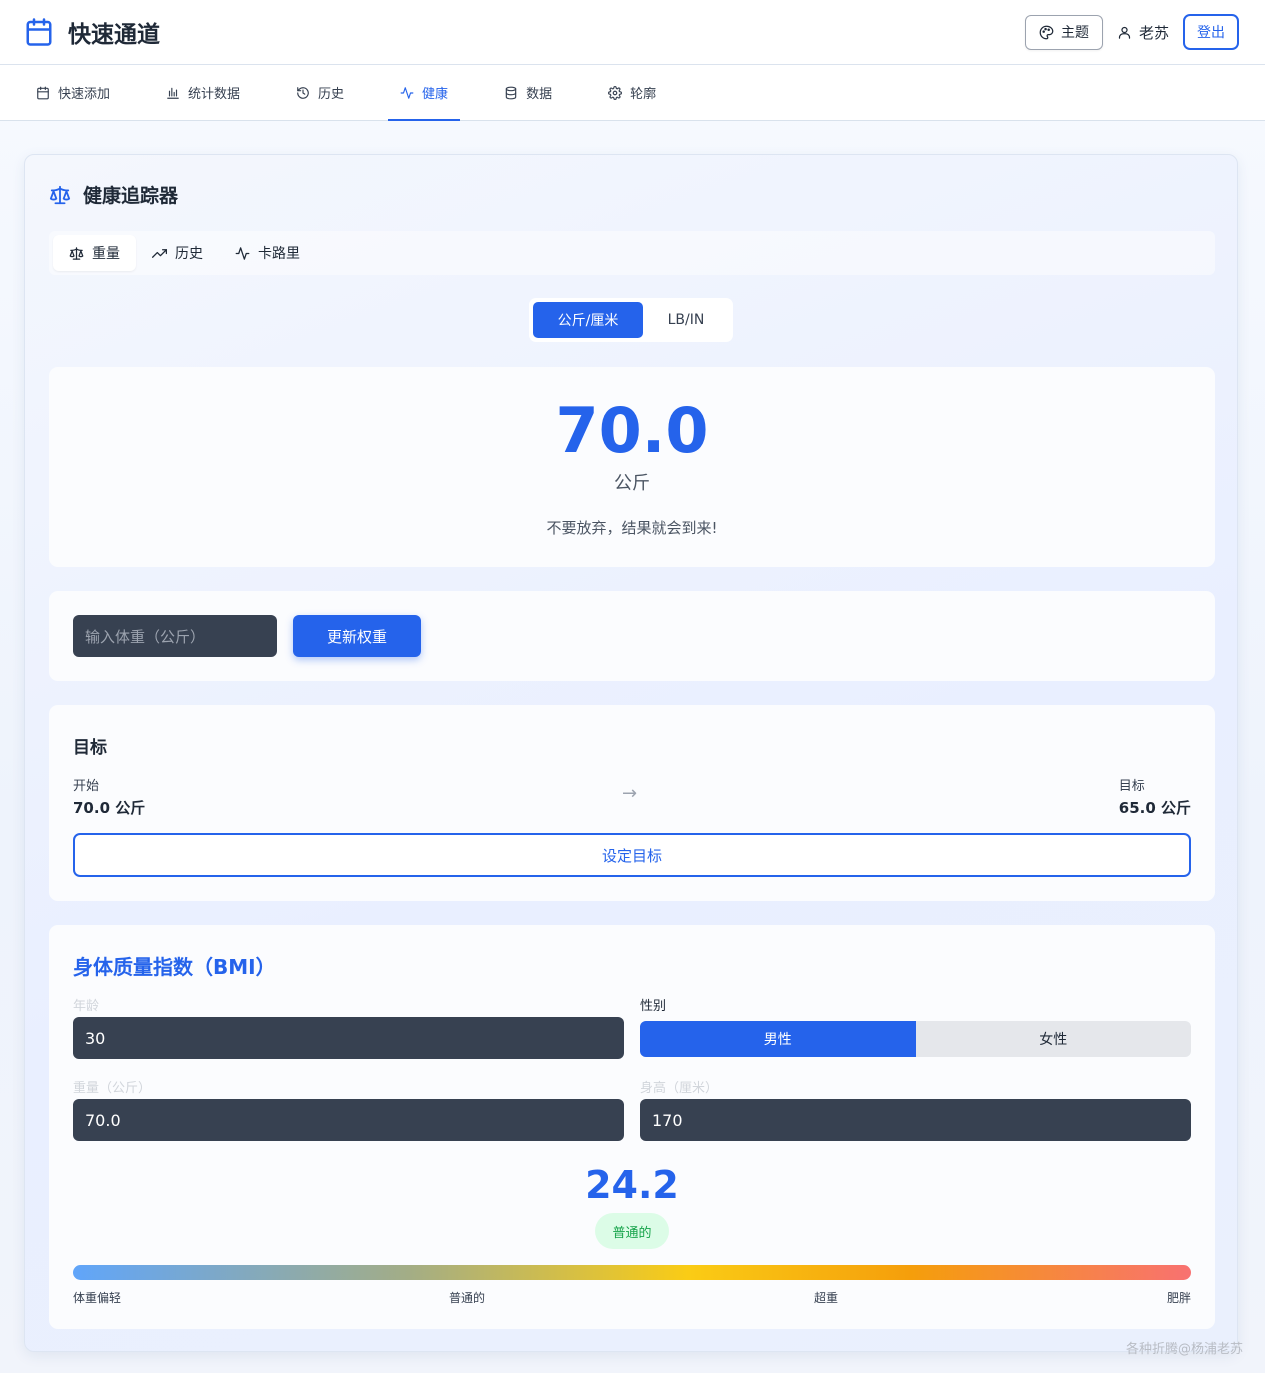 Image resolution: width=1265 pixels, height=1373 pixels. Describe the element at coordinates (1054, 1039) in the screenshot. I see `gender-female-button: 女性` at that location.